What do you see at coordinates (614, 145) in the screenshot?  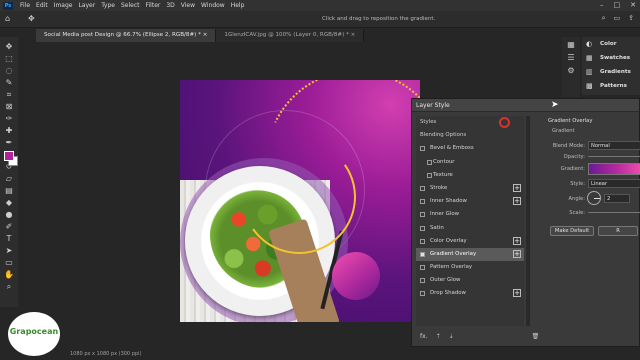 I see `blend-mode-select: Normal` at bounding box center [614, 145].